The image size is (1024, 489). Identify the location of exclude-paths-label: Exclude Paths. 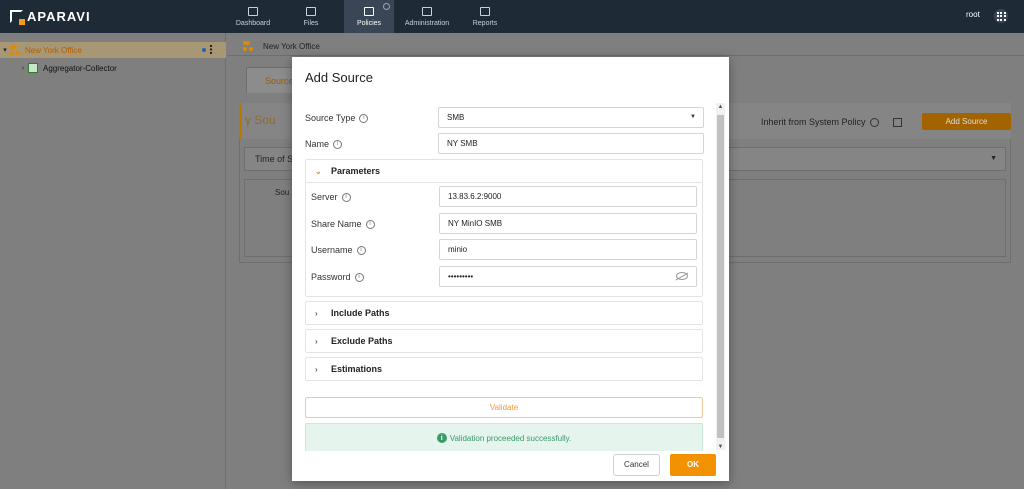
(362, 341).